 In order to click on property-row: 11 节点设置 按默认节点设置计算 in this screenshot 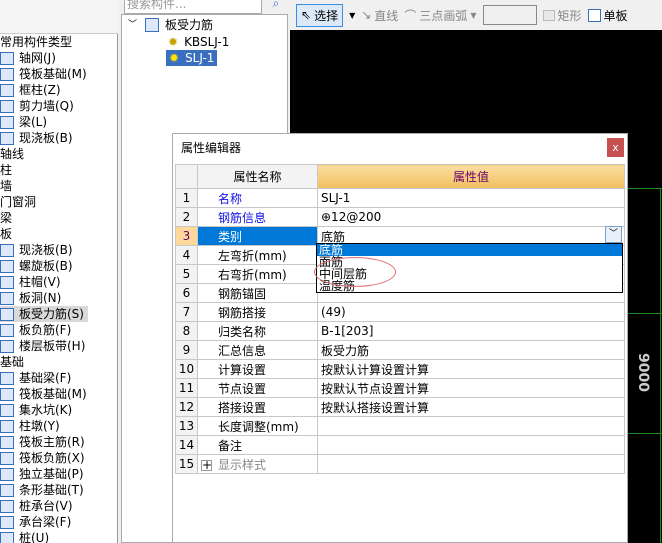, I will do `click(400, 388)`.